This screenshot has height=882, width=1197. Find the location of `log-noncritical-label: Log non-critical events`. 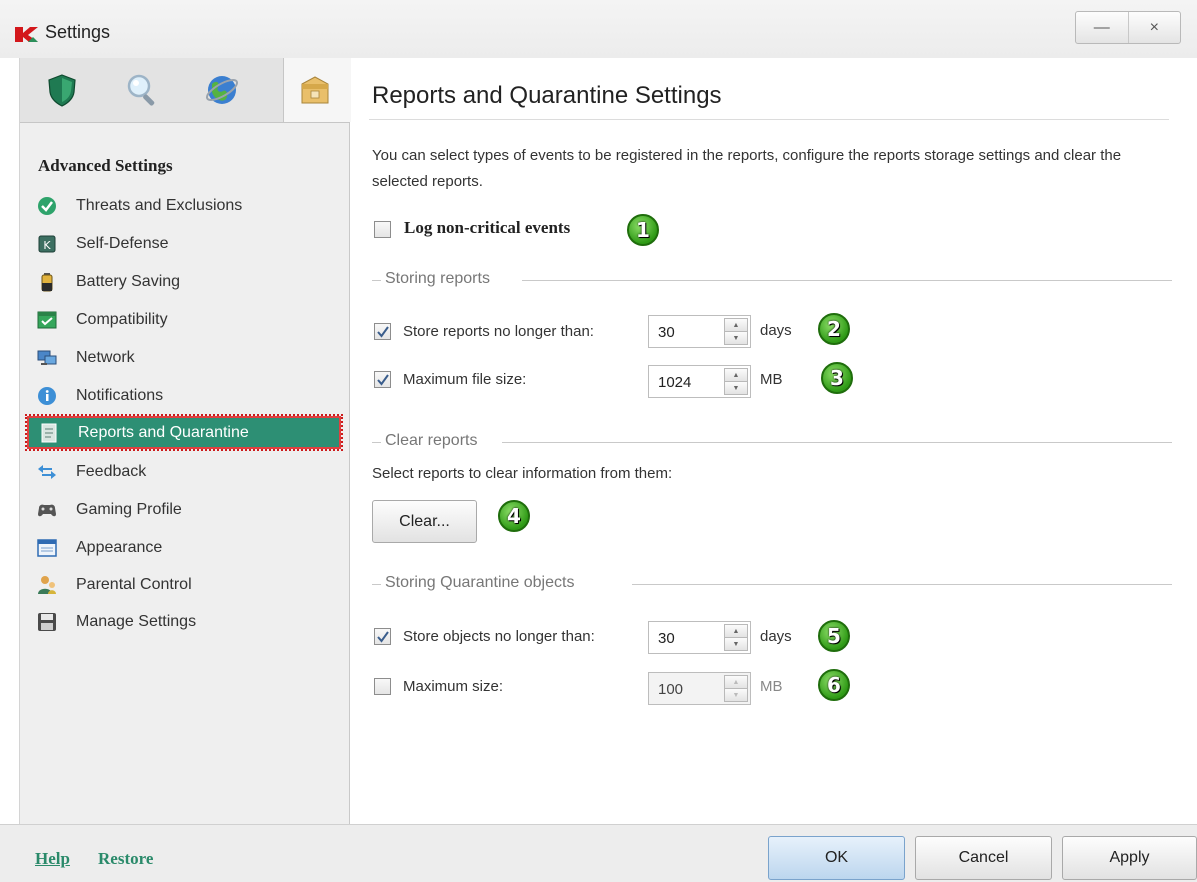

log-noncritical-label: Log non-critical events is located at coordinates (487, 228).